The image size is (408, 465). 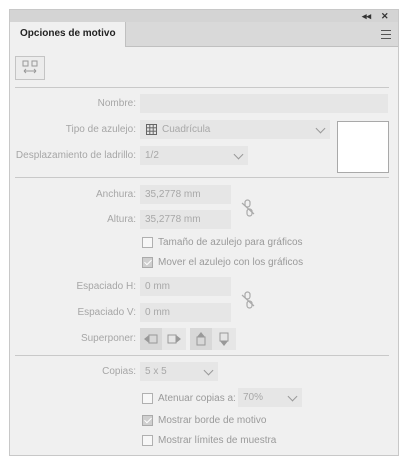 What do you see at coordinates (230, 242) in the screenshot?
I see `size-tile-to-art-label: Tamaño de azulejo para gráficos` at bounding box center [230, 242].